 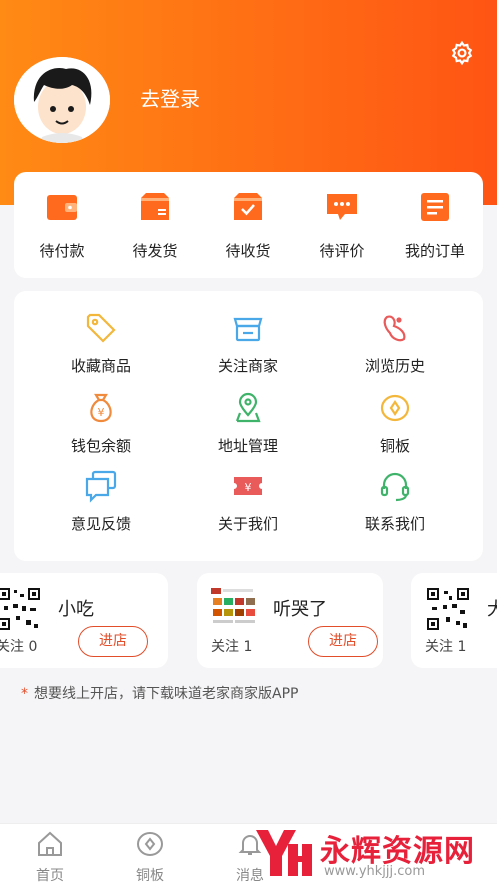 I want to click on tool-favorites: 收藏商品, so click(x=101, y=343).